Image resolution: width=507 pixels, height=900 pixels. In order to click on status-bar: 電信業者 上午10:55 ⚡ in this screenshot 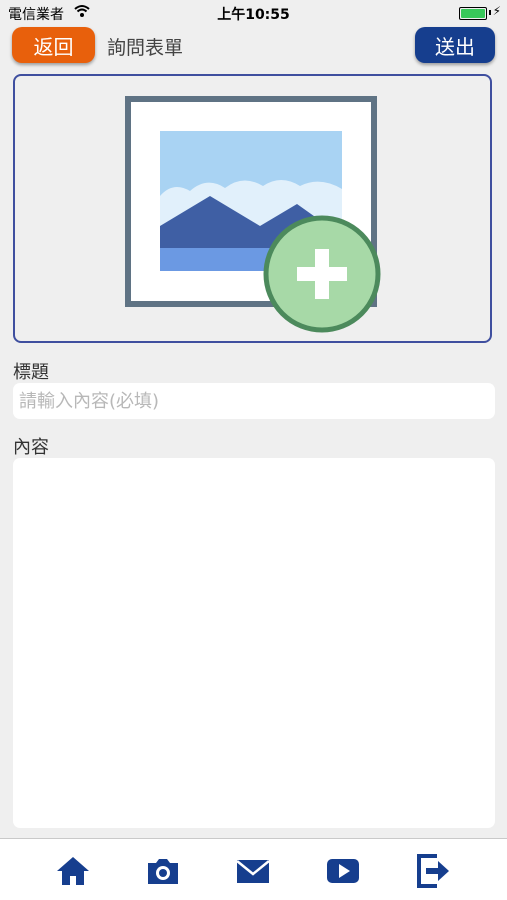, I will do `click(253, 13)`.